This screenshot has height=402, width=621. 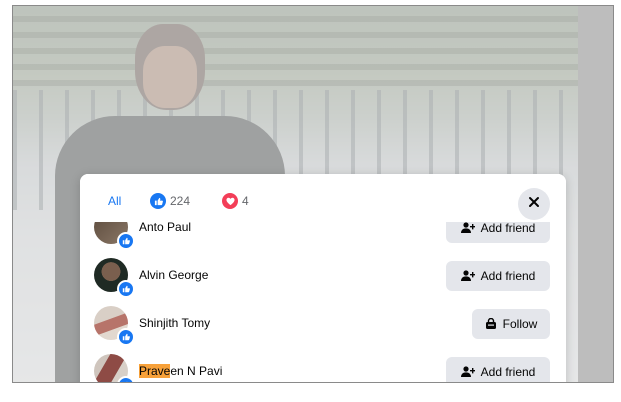 I want to click on tab-love: 4, so click(x=235, y=201).